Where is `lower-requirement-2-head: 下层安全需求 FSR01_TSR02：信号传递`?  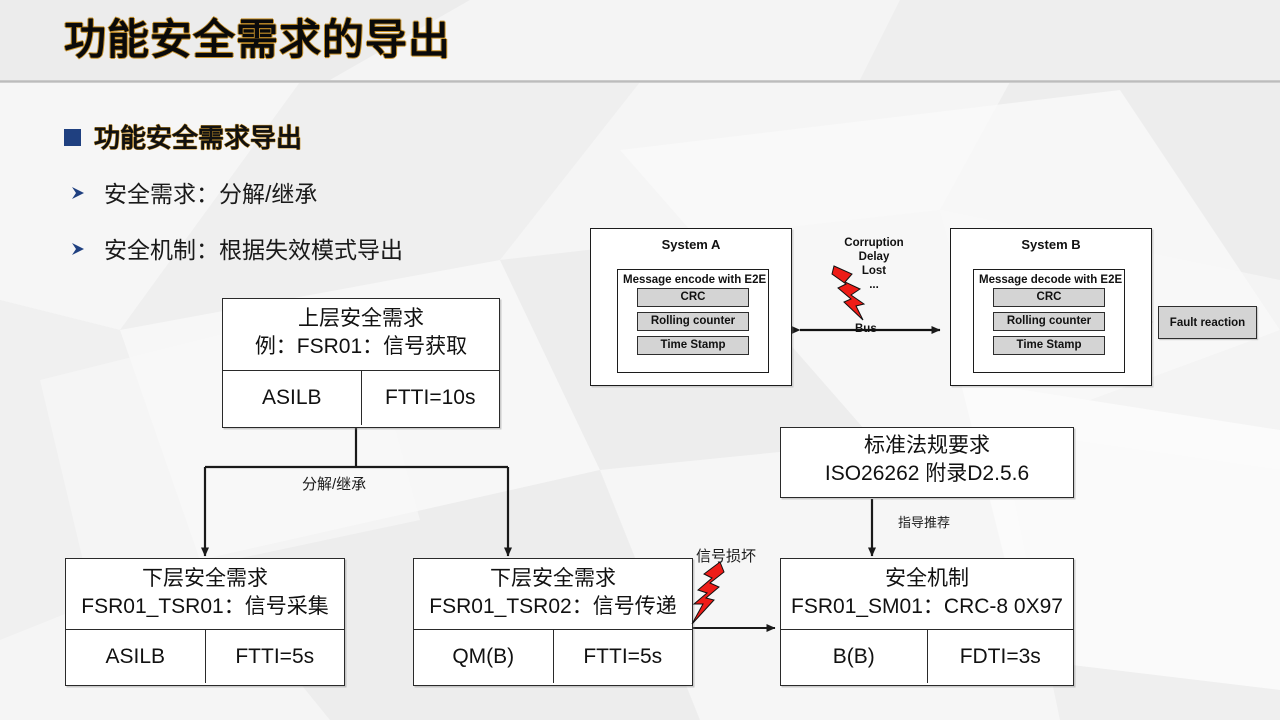
lower-requirement-2-head: 下层安全需求 FSR01_TSR02：信号传递 is located at coordinates (553, 594).